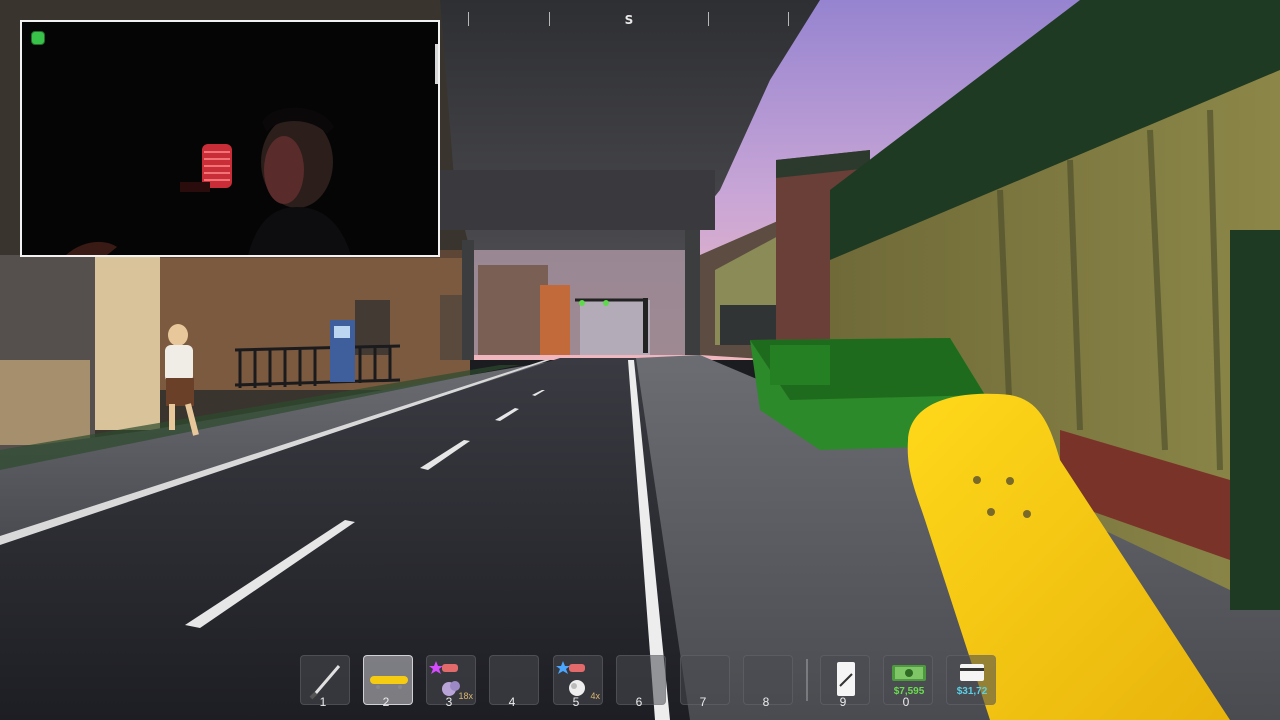 The width and height of the screenshot is (1280, 720). I want to click on slot-number: 9, so click(843, 702).